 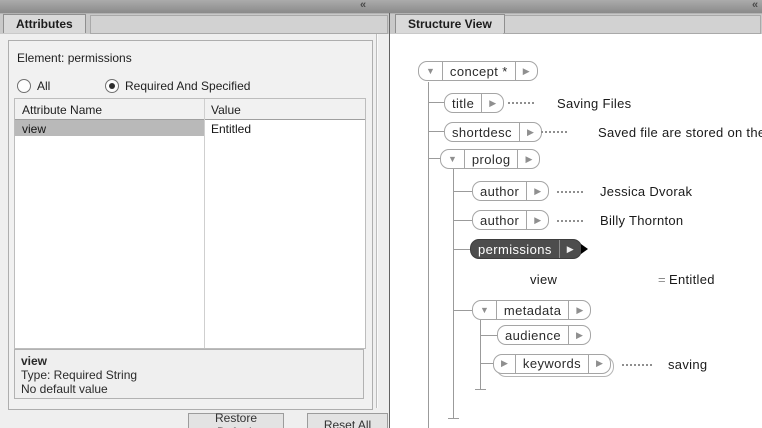 I want to click on expand-collapsed-icon: ▶, so click(x=504, y=364).